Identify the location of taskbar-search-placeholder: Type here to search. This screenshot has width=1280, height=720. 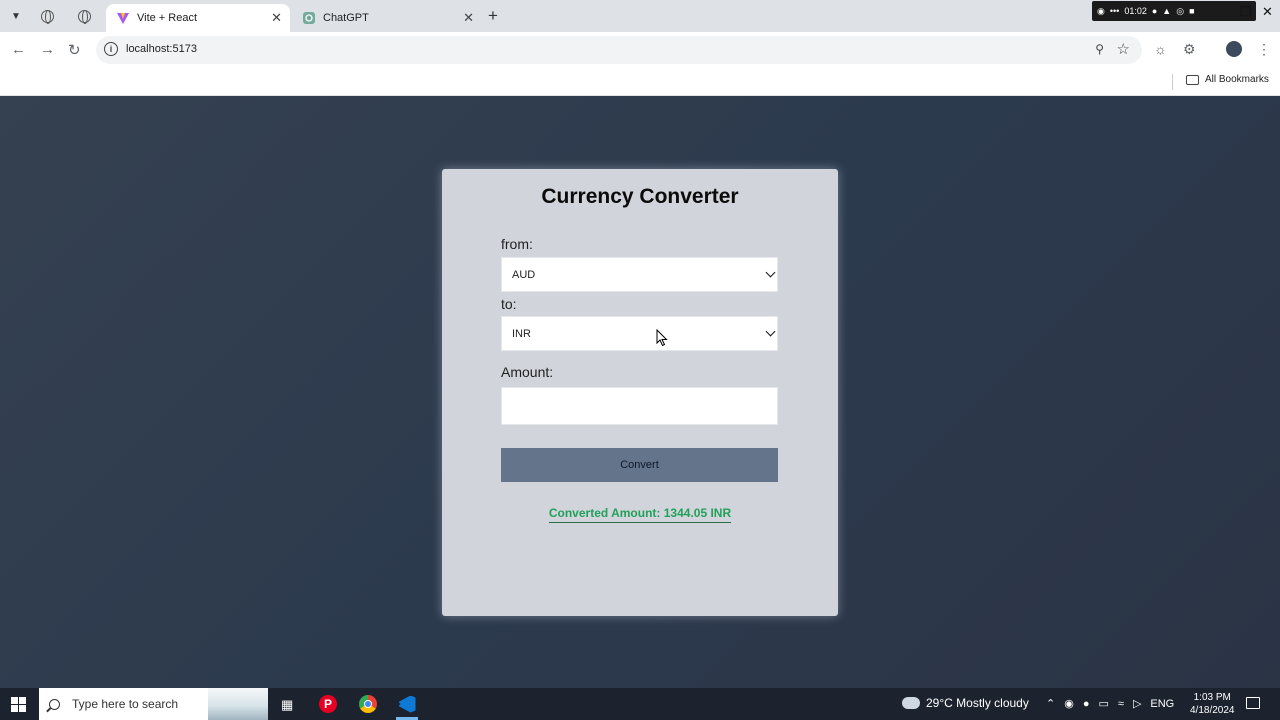
(125, 704).